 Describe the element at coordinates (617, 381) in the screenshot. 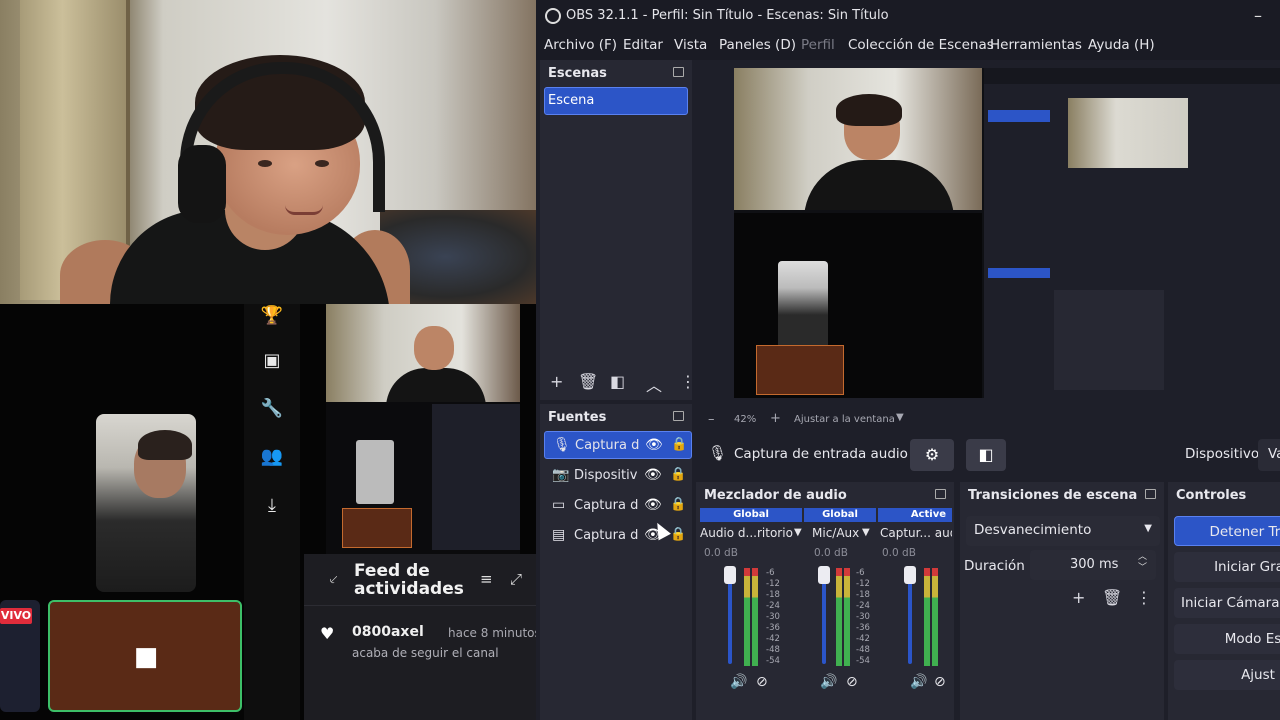

I see `filter-icon: ◧` at that location.